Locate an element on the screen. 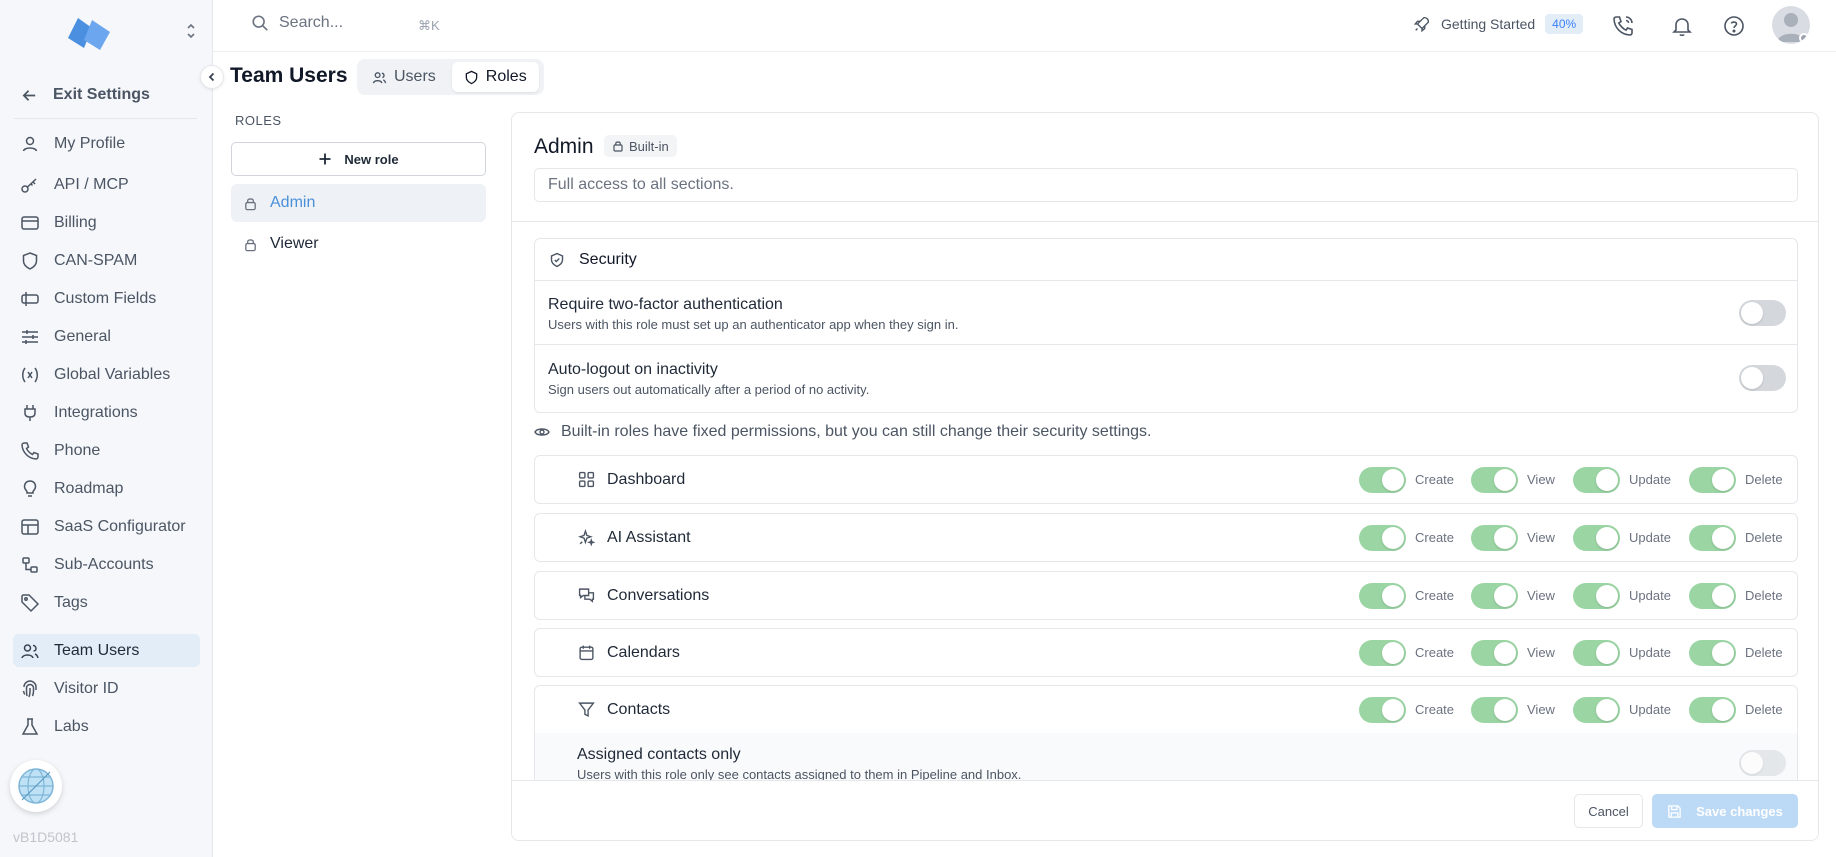 The width and height of the screenshot is (1836, 857). tab-label: Users is located at coordinates (415, 76).